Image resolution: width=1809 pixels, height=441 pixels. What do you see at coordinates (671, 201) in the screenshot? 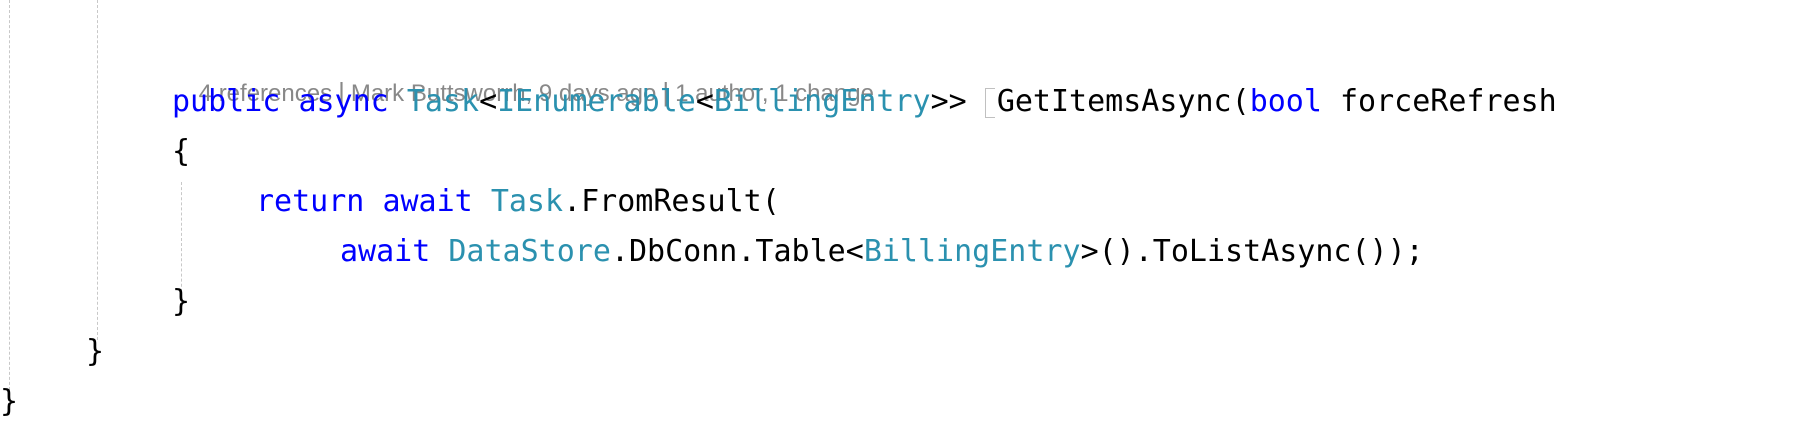
I see `method-call-fromresult: .FromResult(` at bounding box center [671, 201].